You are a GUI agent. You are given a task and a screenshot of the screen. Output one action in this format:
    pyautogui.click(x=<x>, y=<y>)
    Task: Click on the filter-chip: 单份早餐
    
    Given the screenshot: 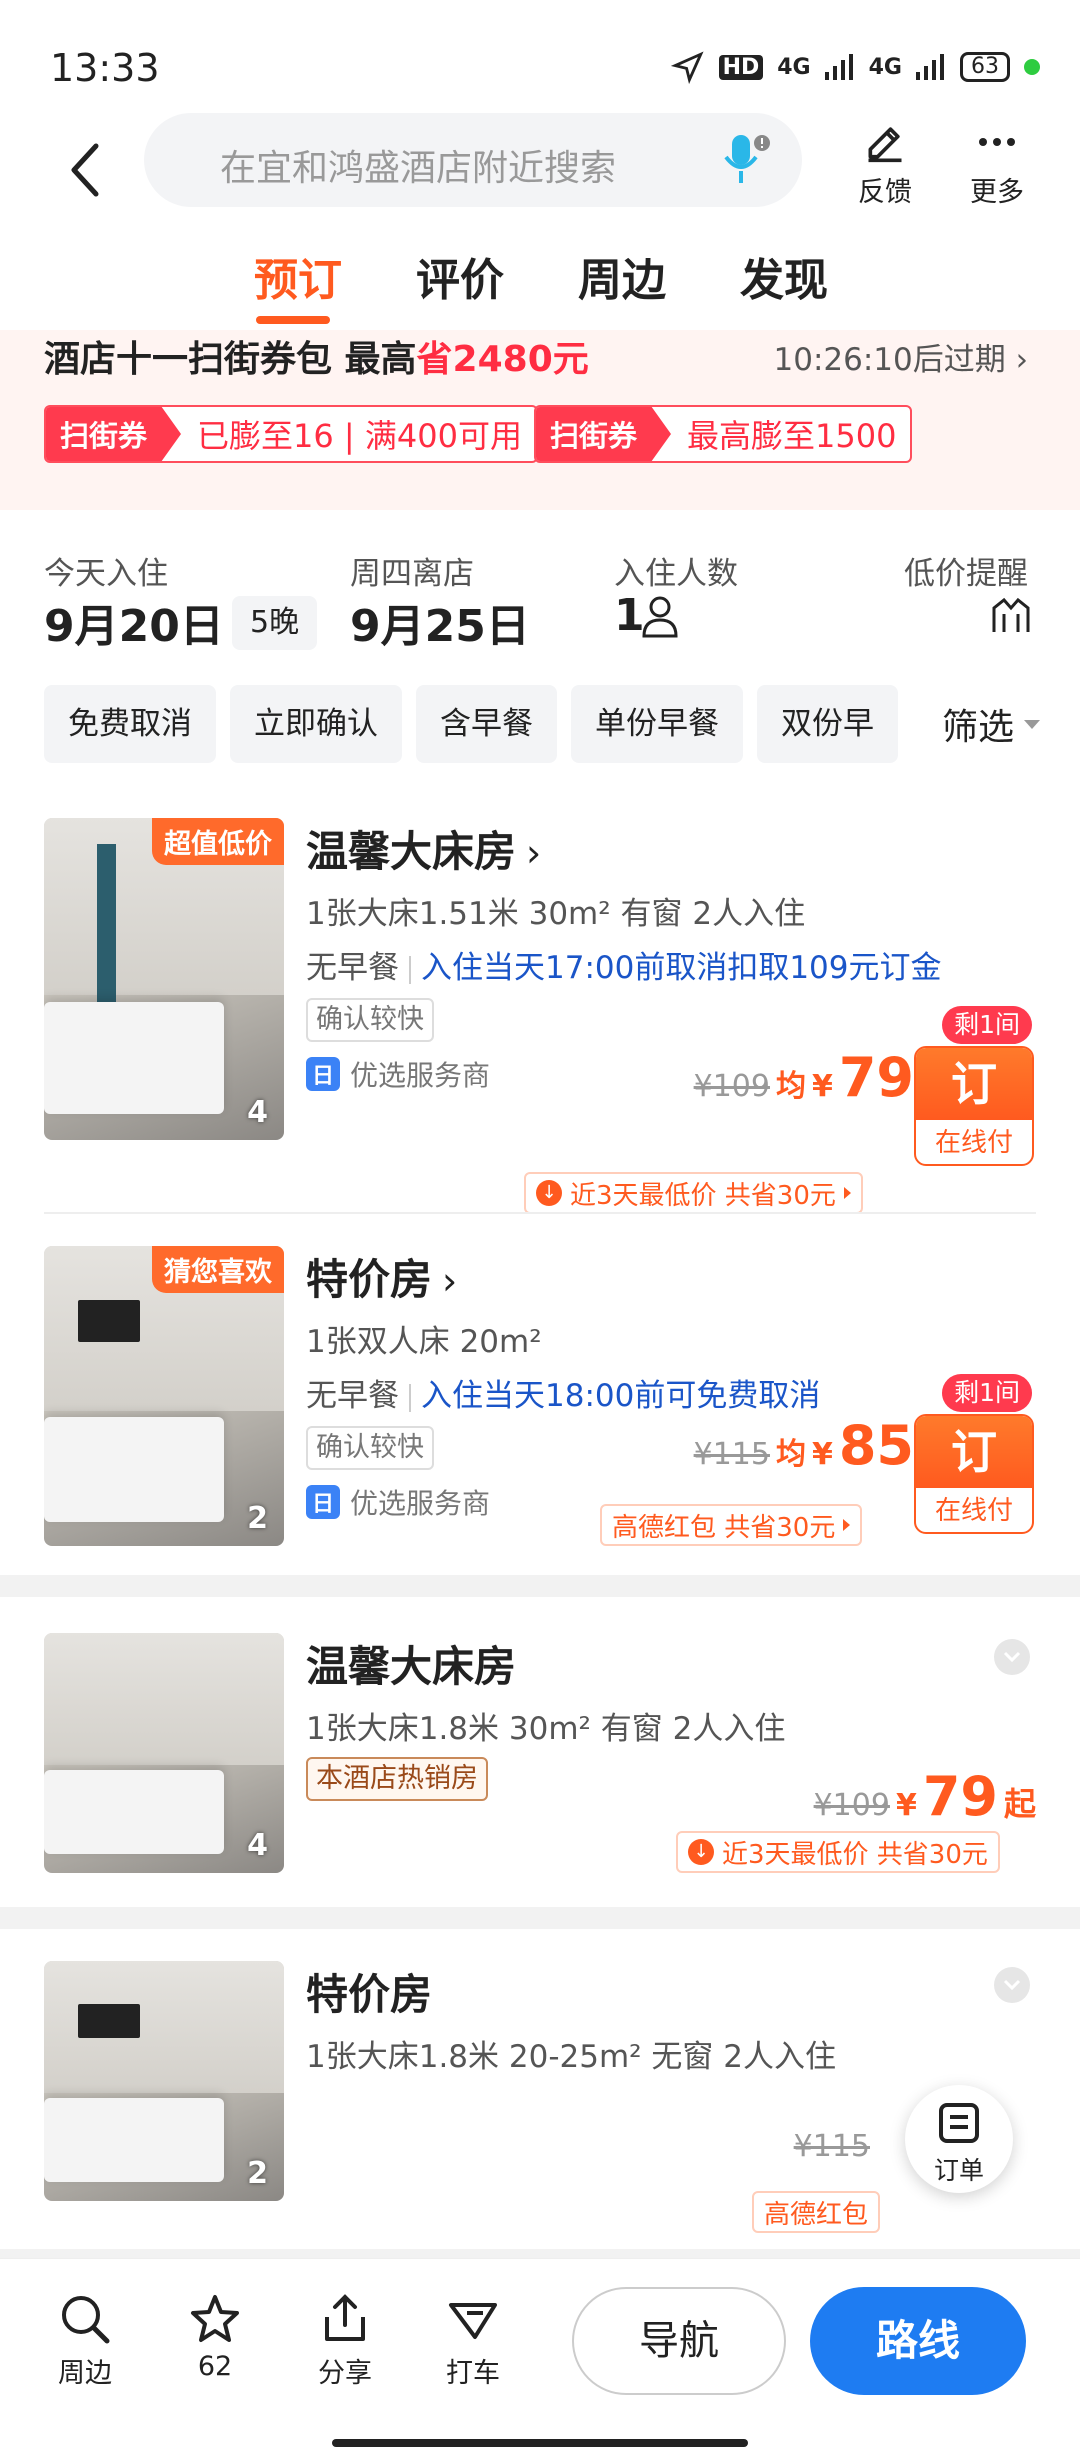 What is the action you would take?
    pyautogui.click(x=657, y=724)
    